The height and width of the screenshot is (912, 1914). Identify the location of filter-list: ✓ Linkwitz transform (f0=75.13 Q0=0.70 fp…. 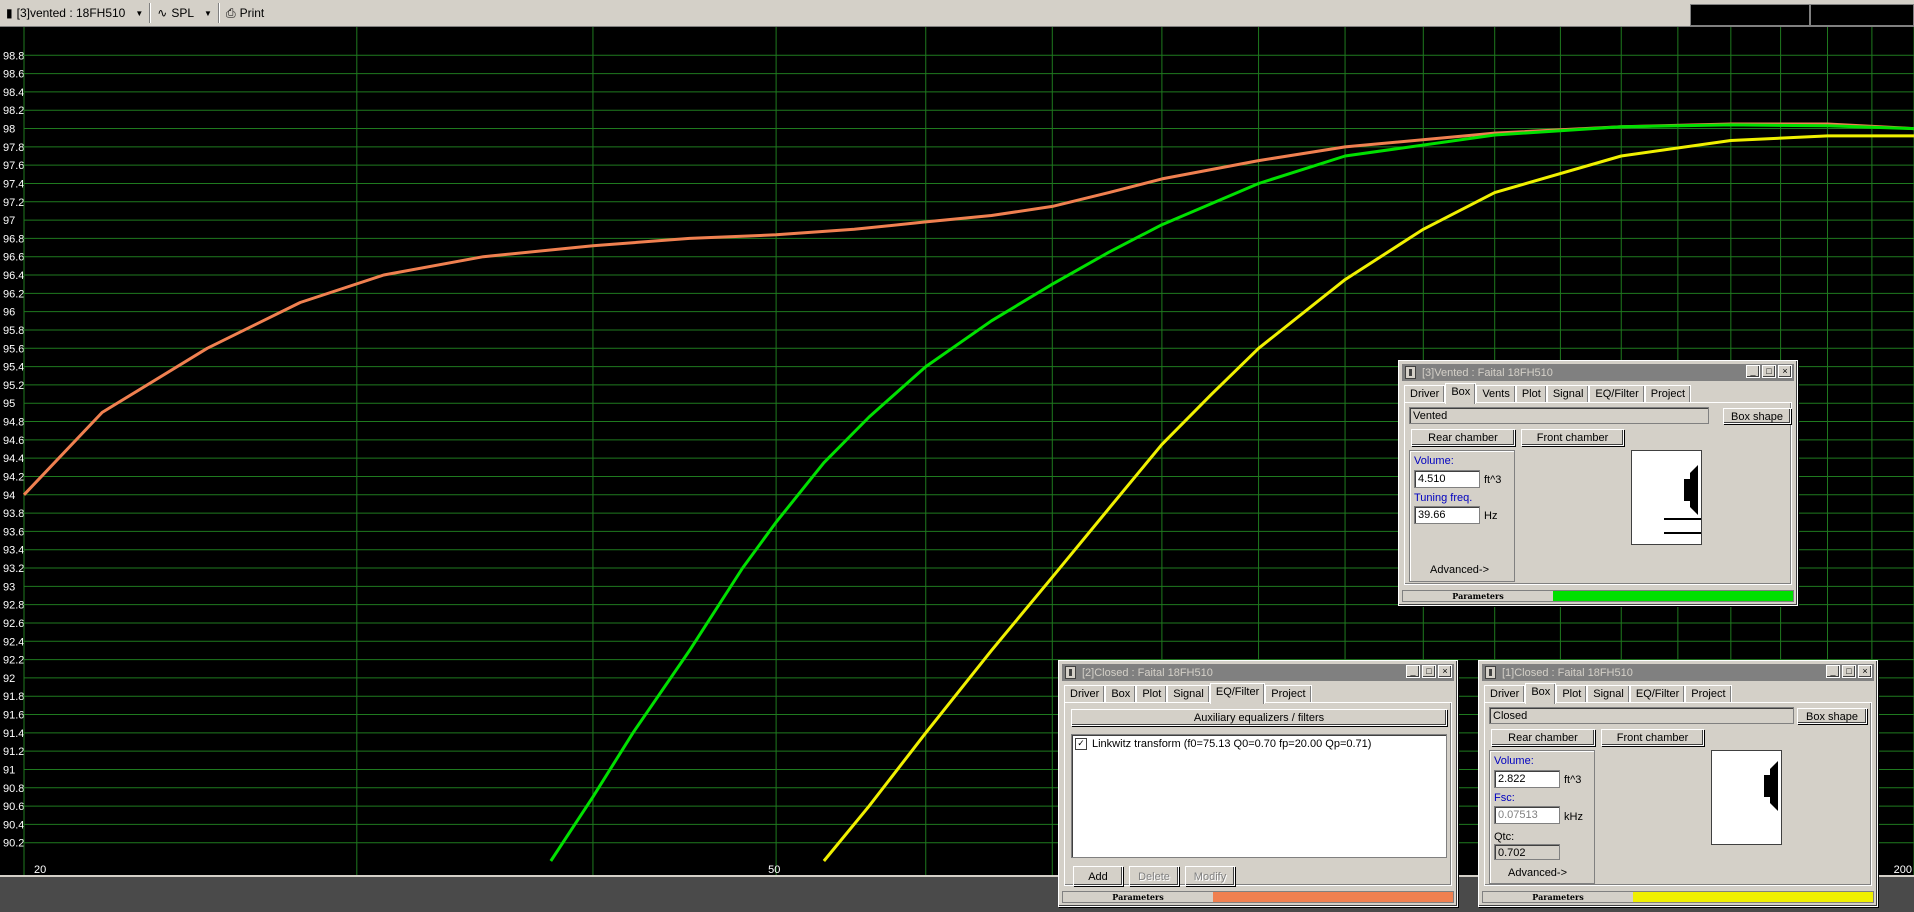
(1259, 796).